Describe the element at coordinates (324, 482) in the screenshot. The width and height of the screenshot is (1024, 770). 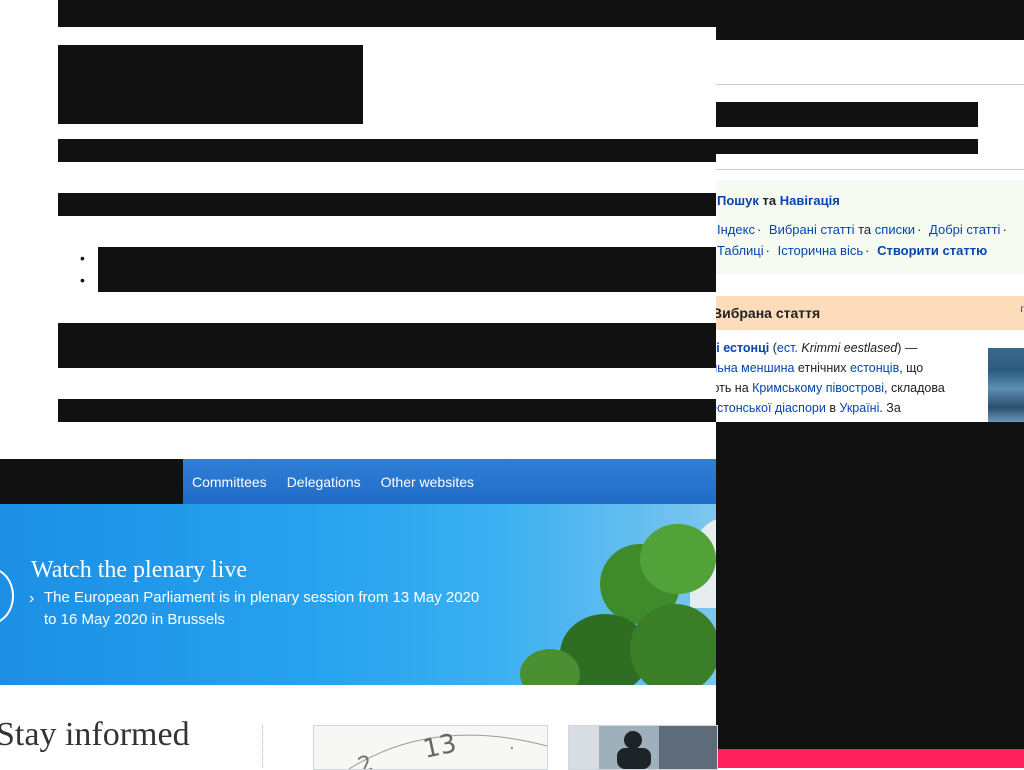
I see `nav-delegations: Delegations` at that location.